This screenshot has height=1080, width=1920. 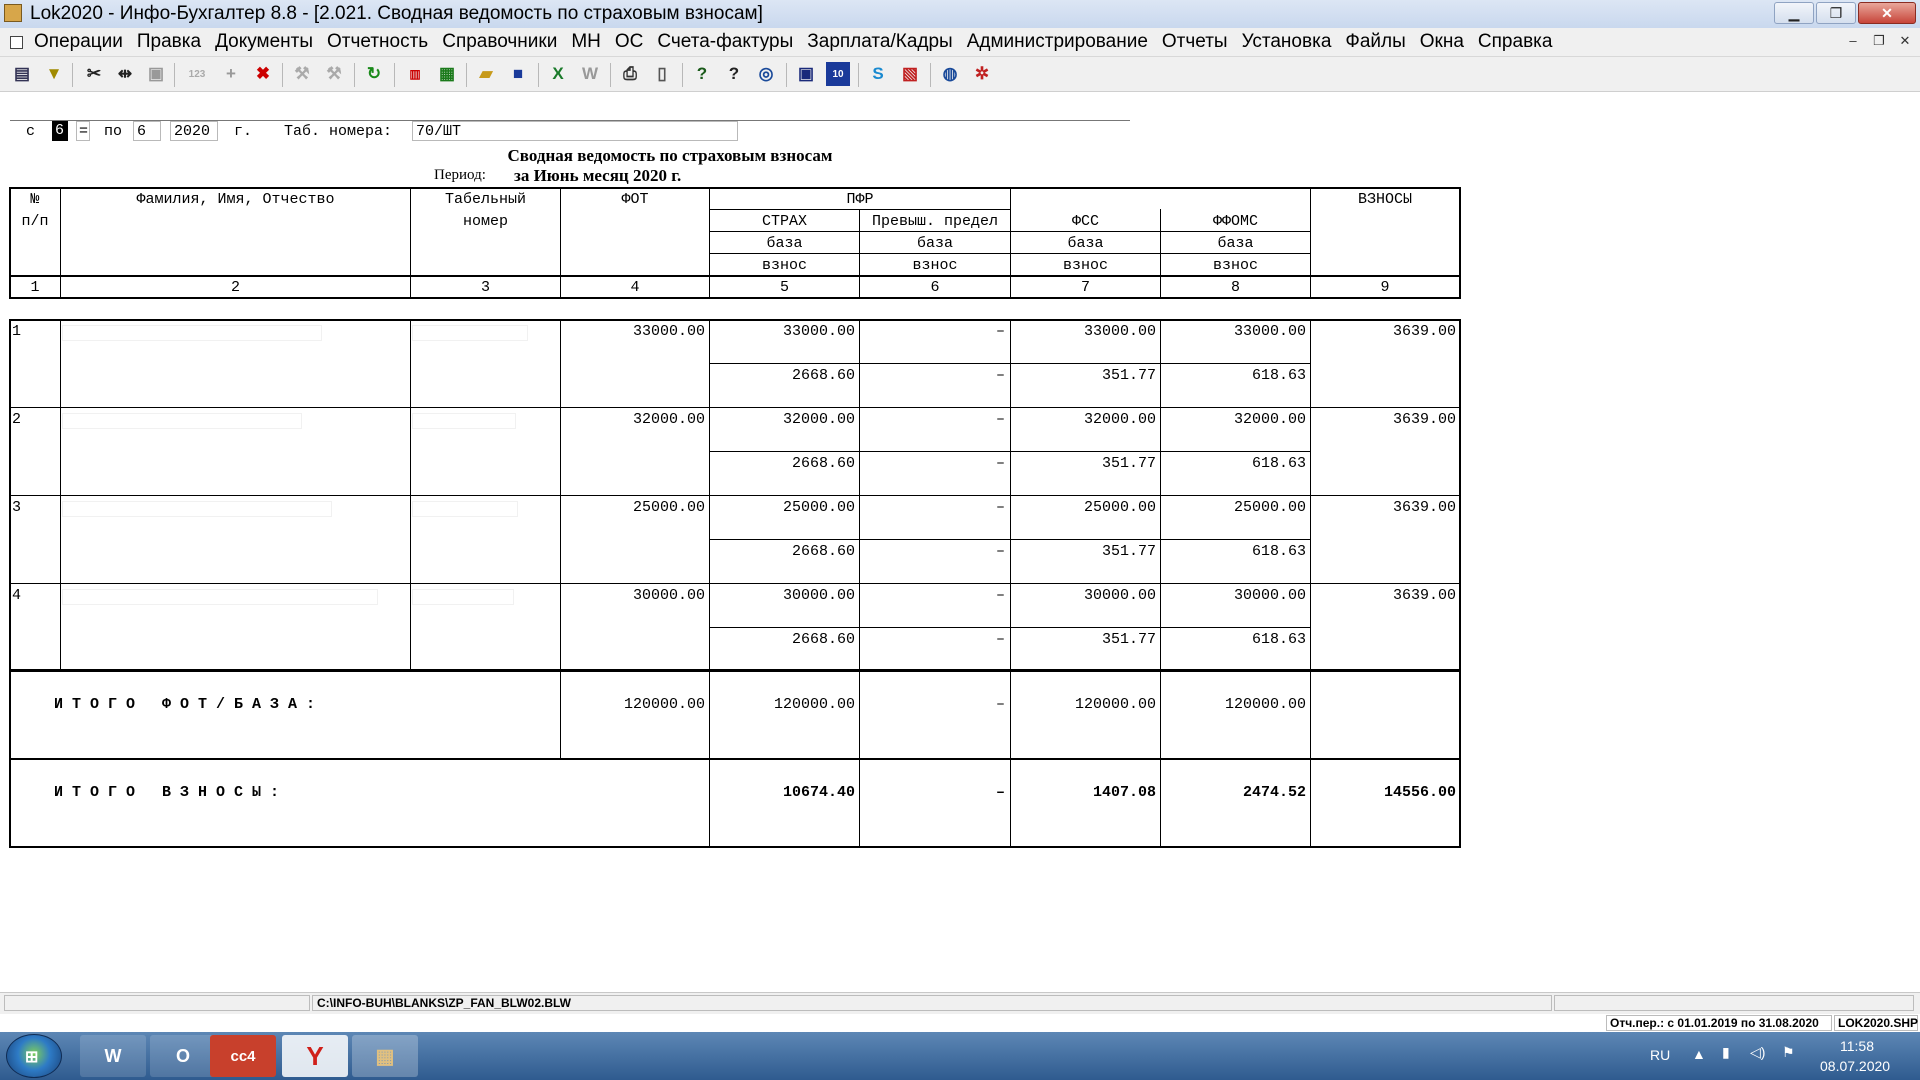 I want to click on tab-numbers-field: 70/ШТ, so click(x=575, y=131).